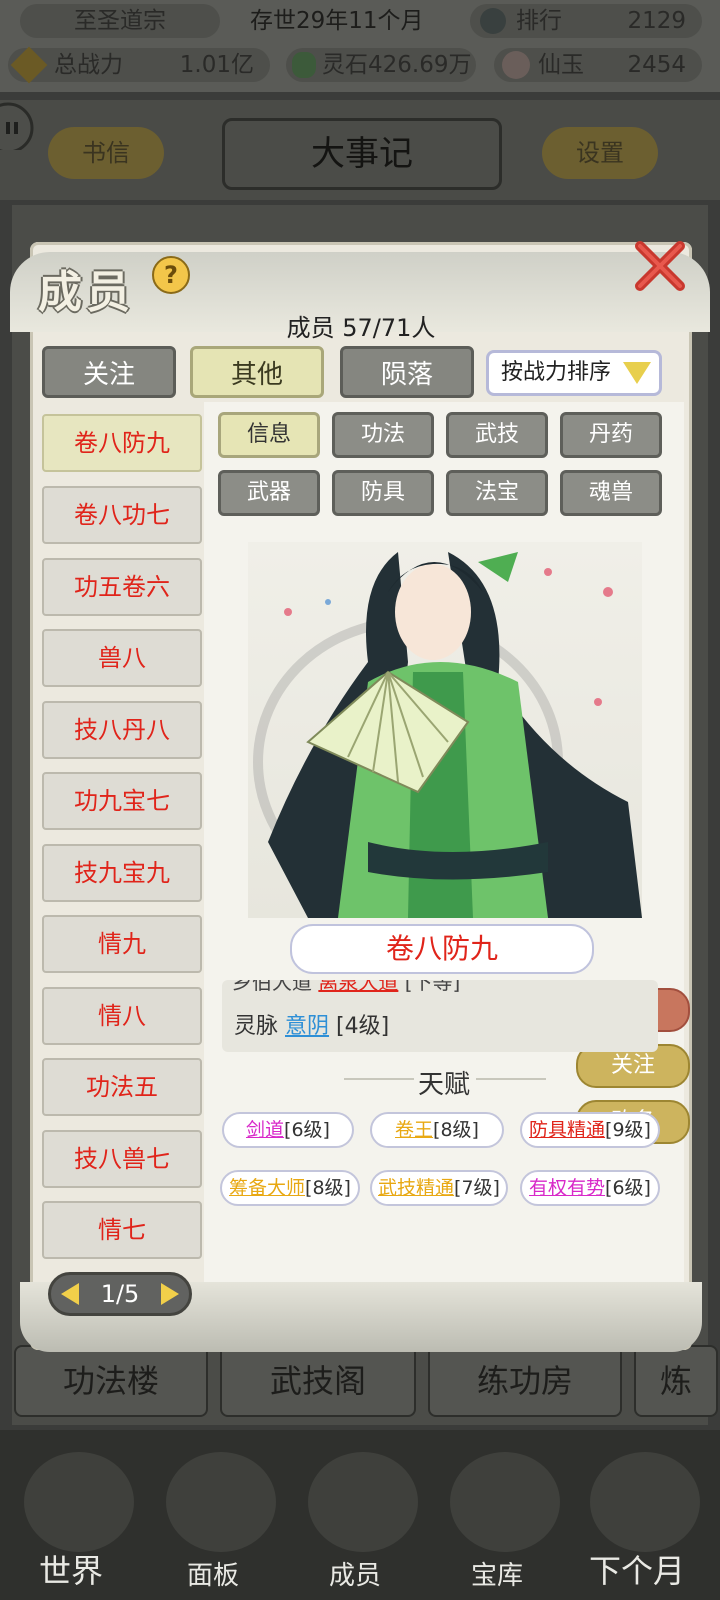 Image resolution: width=720 pixels, height=1600 pixels. I want to click on talent-name: 卷王, so click(414, 1130).